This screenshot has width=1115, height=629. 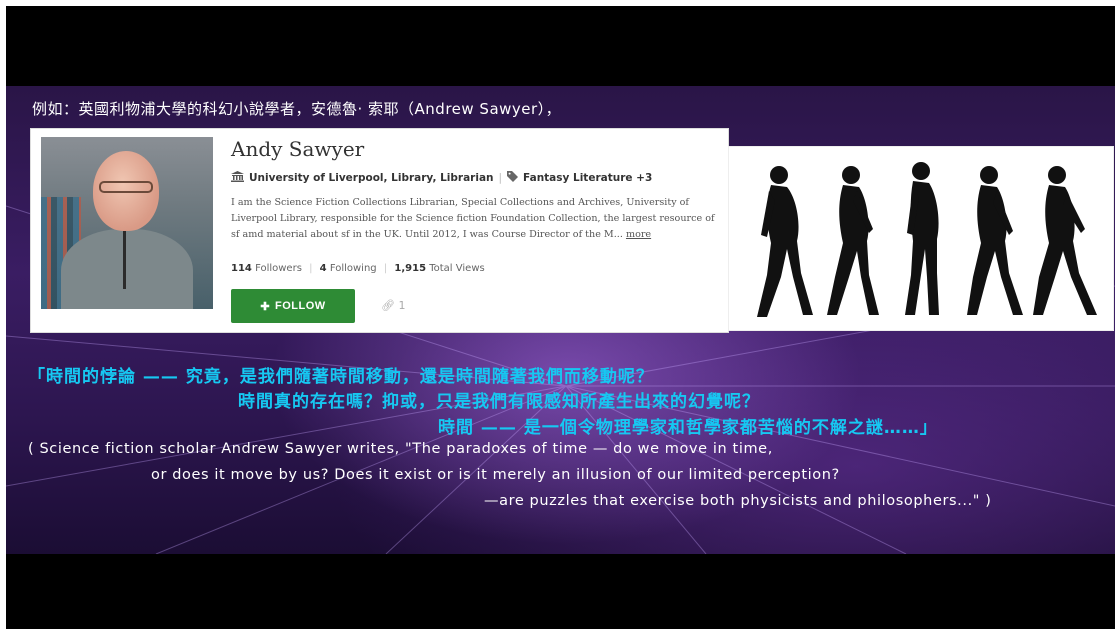 I want to click on following-count: 4, so click(x=323, y=268).